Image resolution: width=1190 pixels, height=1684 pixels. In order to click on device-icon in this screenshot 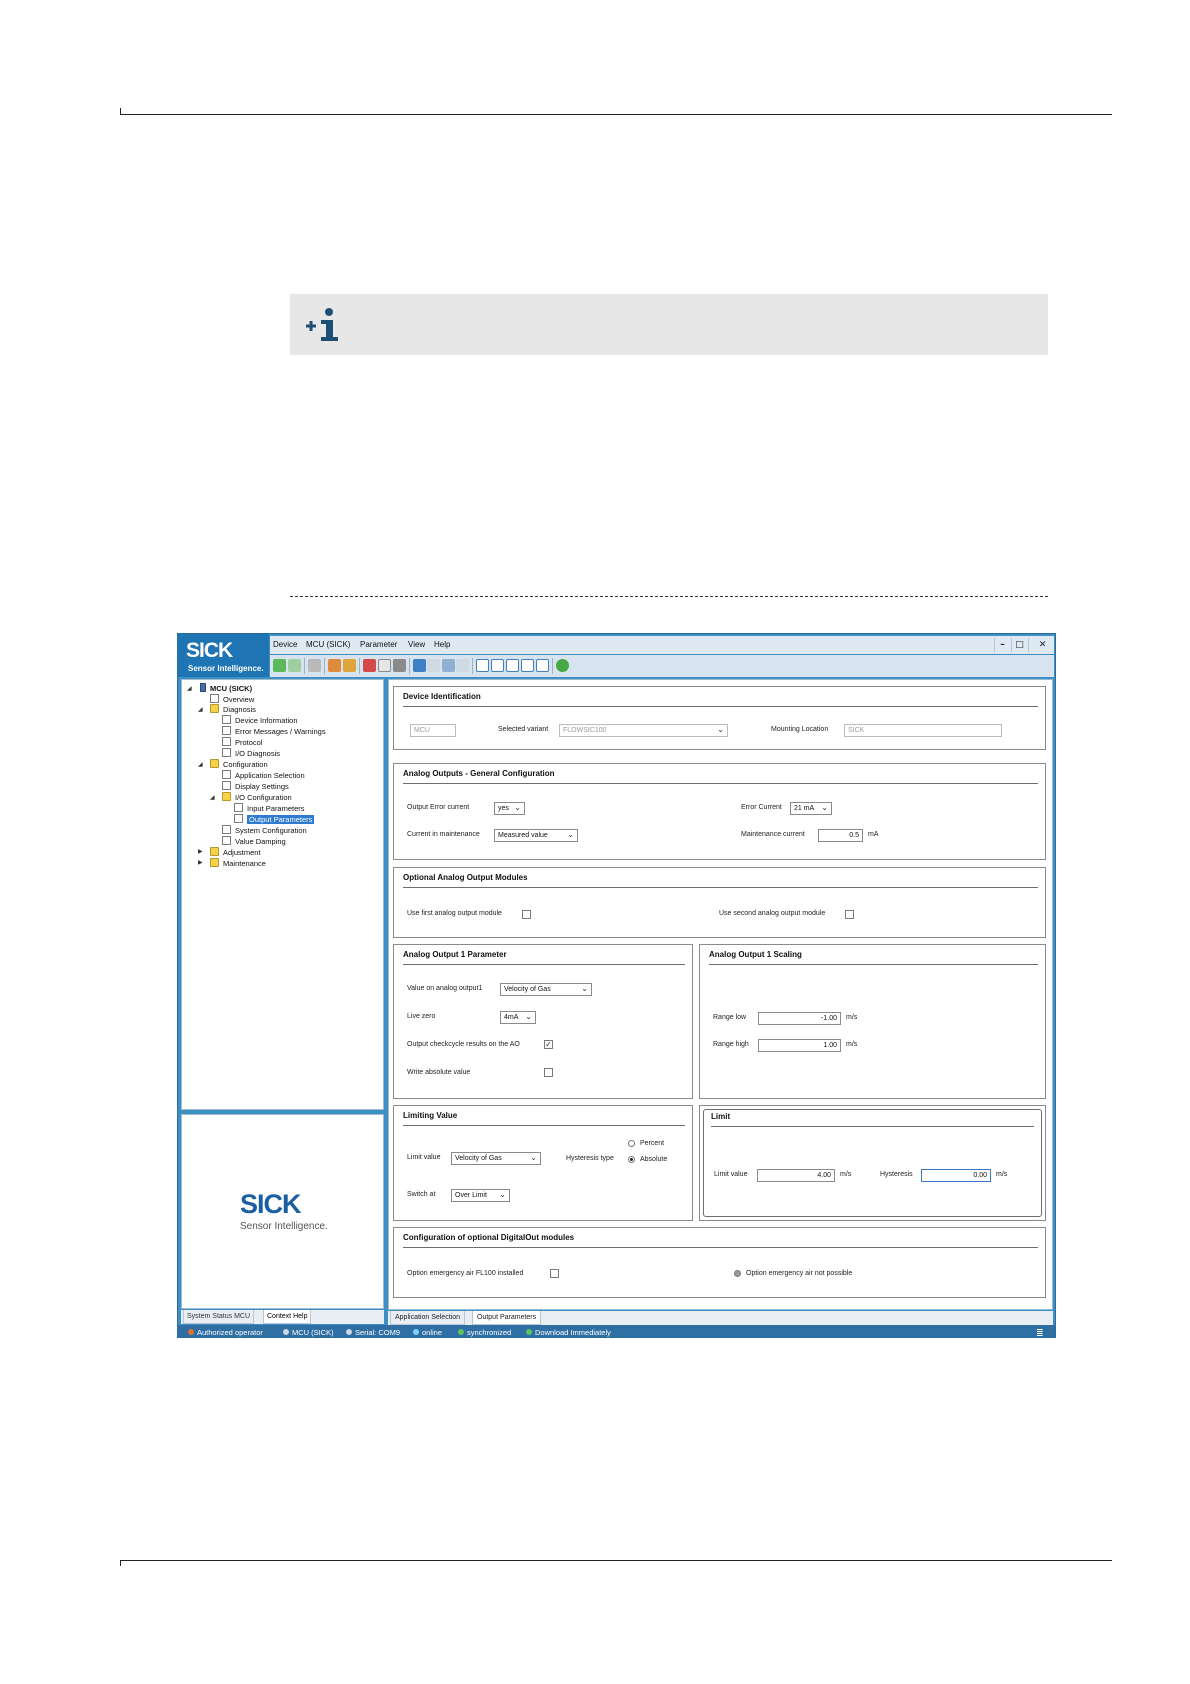, I will do `click(203, 687)`.